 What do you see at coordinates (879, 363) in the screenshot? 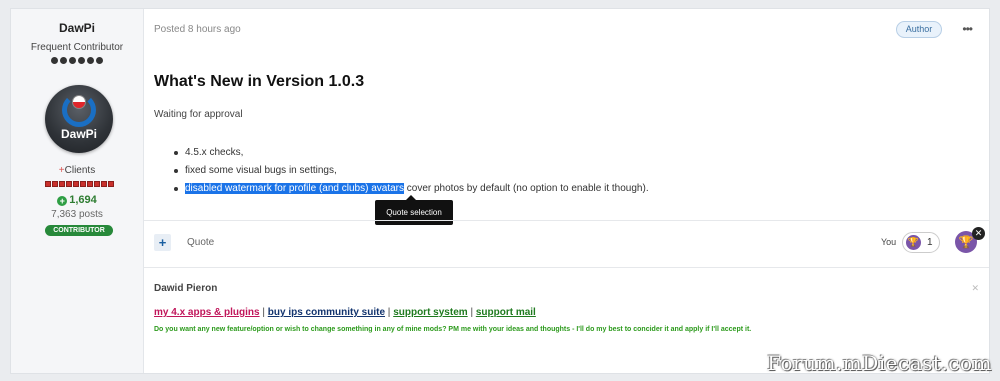
I see `site-watermark: Forum.mDiecast.com` at bounding box center [879, 363].